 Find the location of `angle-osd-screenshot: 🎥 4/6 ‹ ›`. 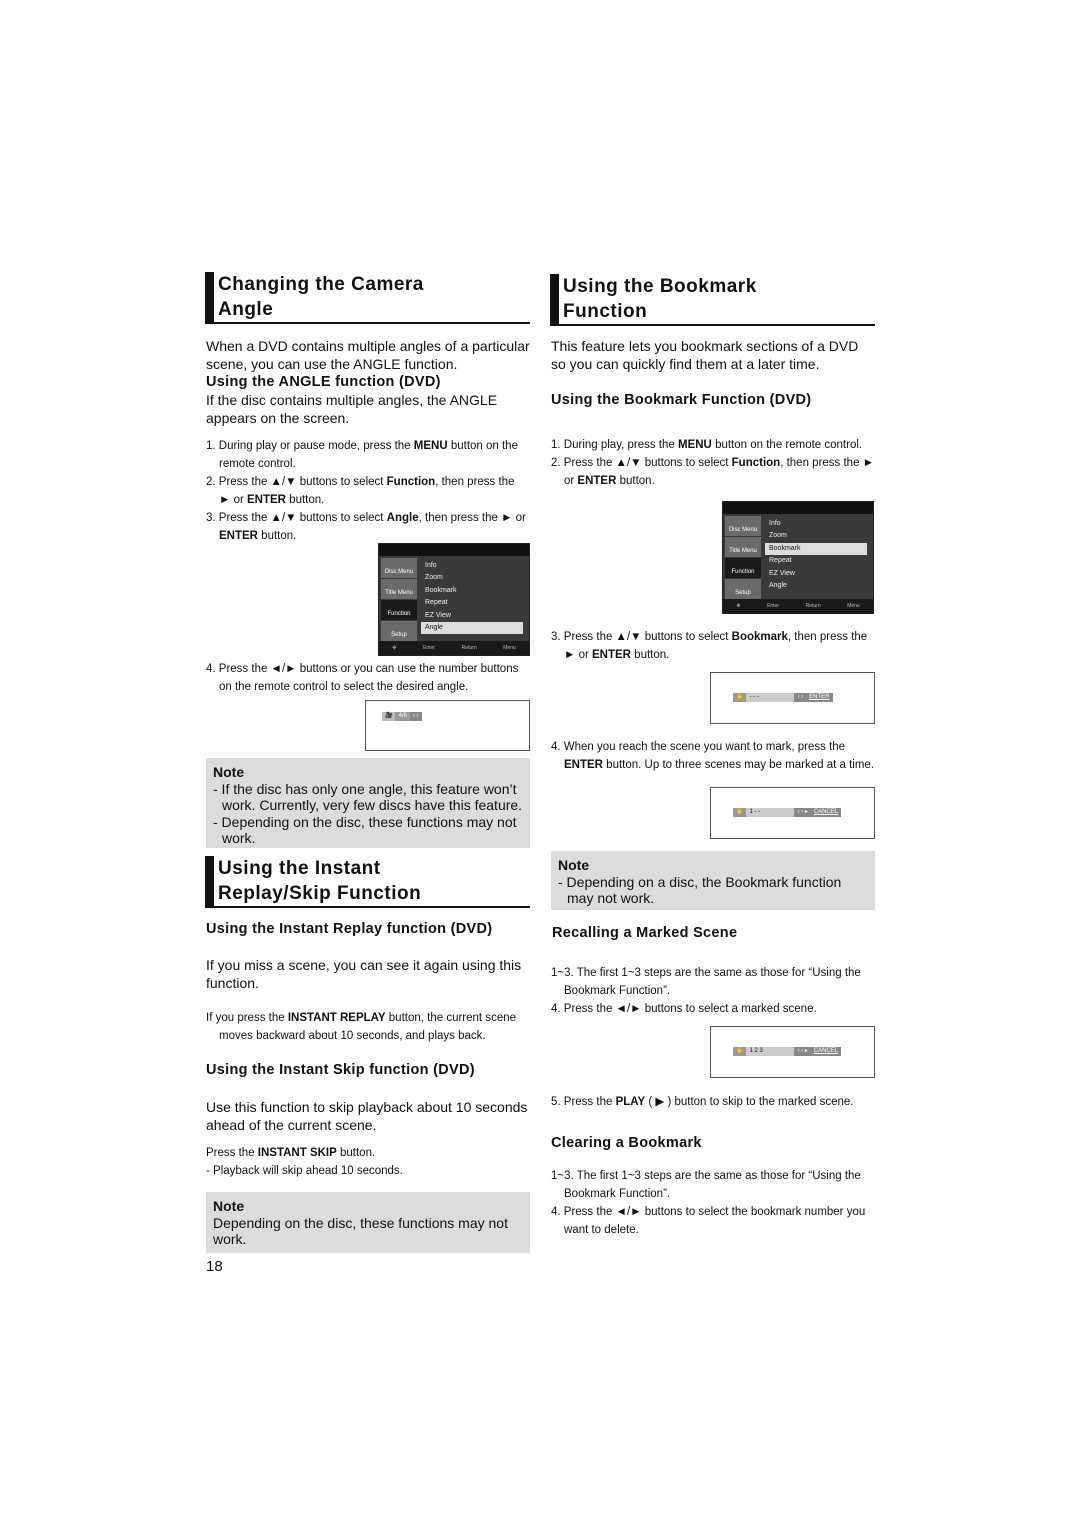

angle-osd-screenshot: 🎥 4/6 ‹ › is located at coordinates (447, 725).